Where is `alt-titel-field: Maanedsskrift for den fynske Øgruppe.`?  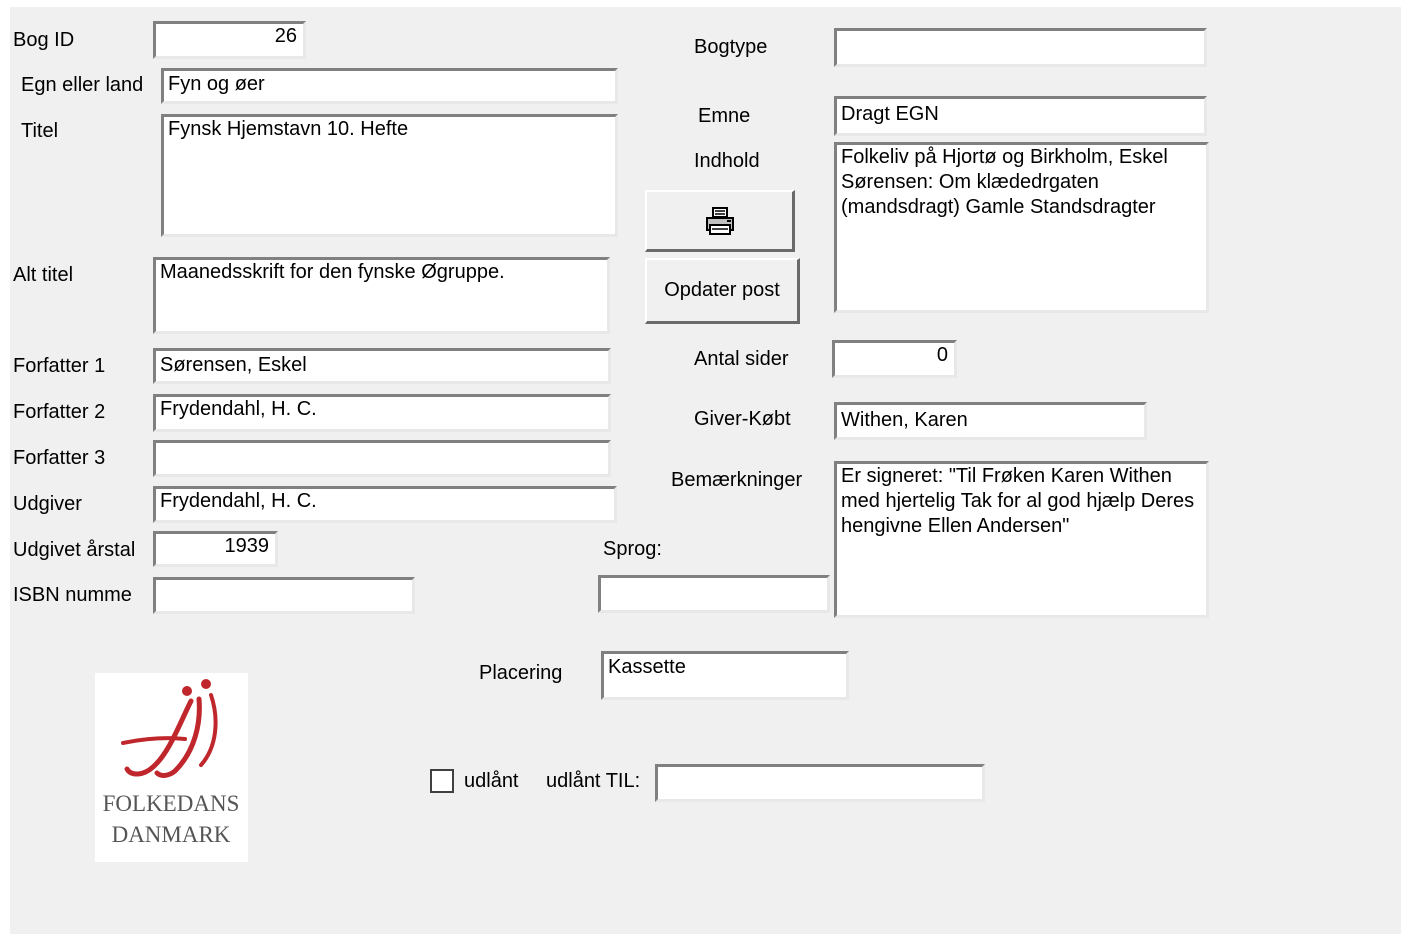 alt-titel-field: Maanedsskrift for den fynske Øgruppe. is located at coordinates (381, 295).